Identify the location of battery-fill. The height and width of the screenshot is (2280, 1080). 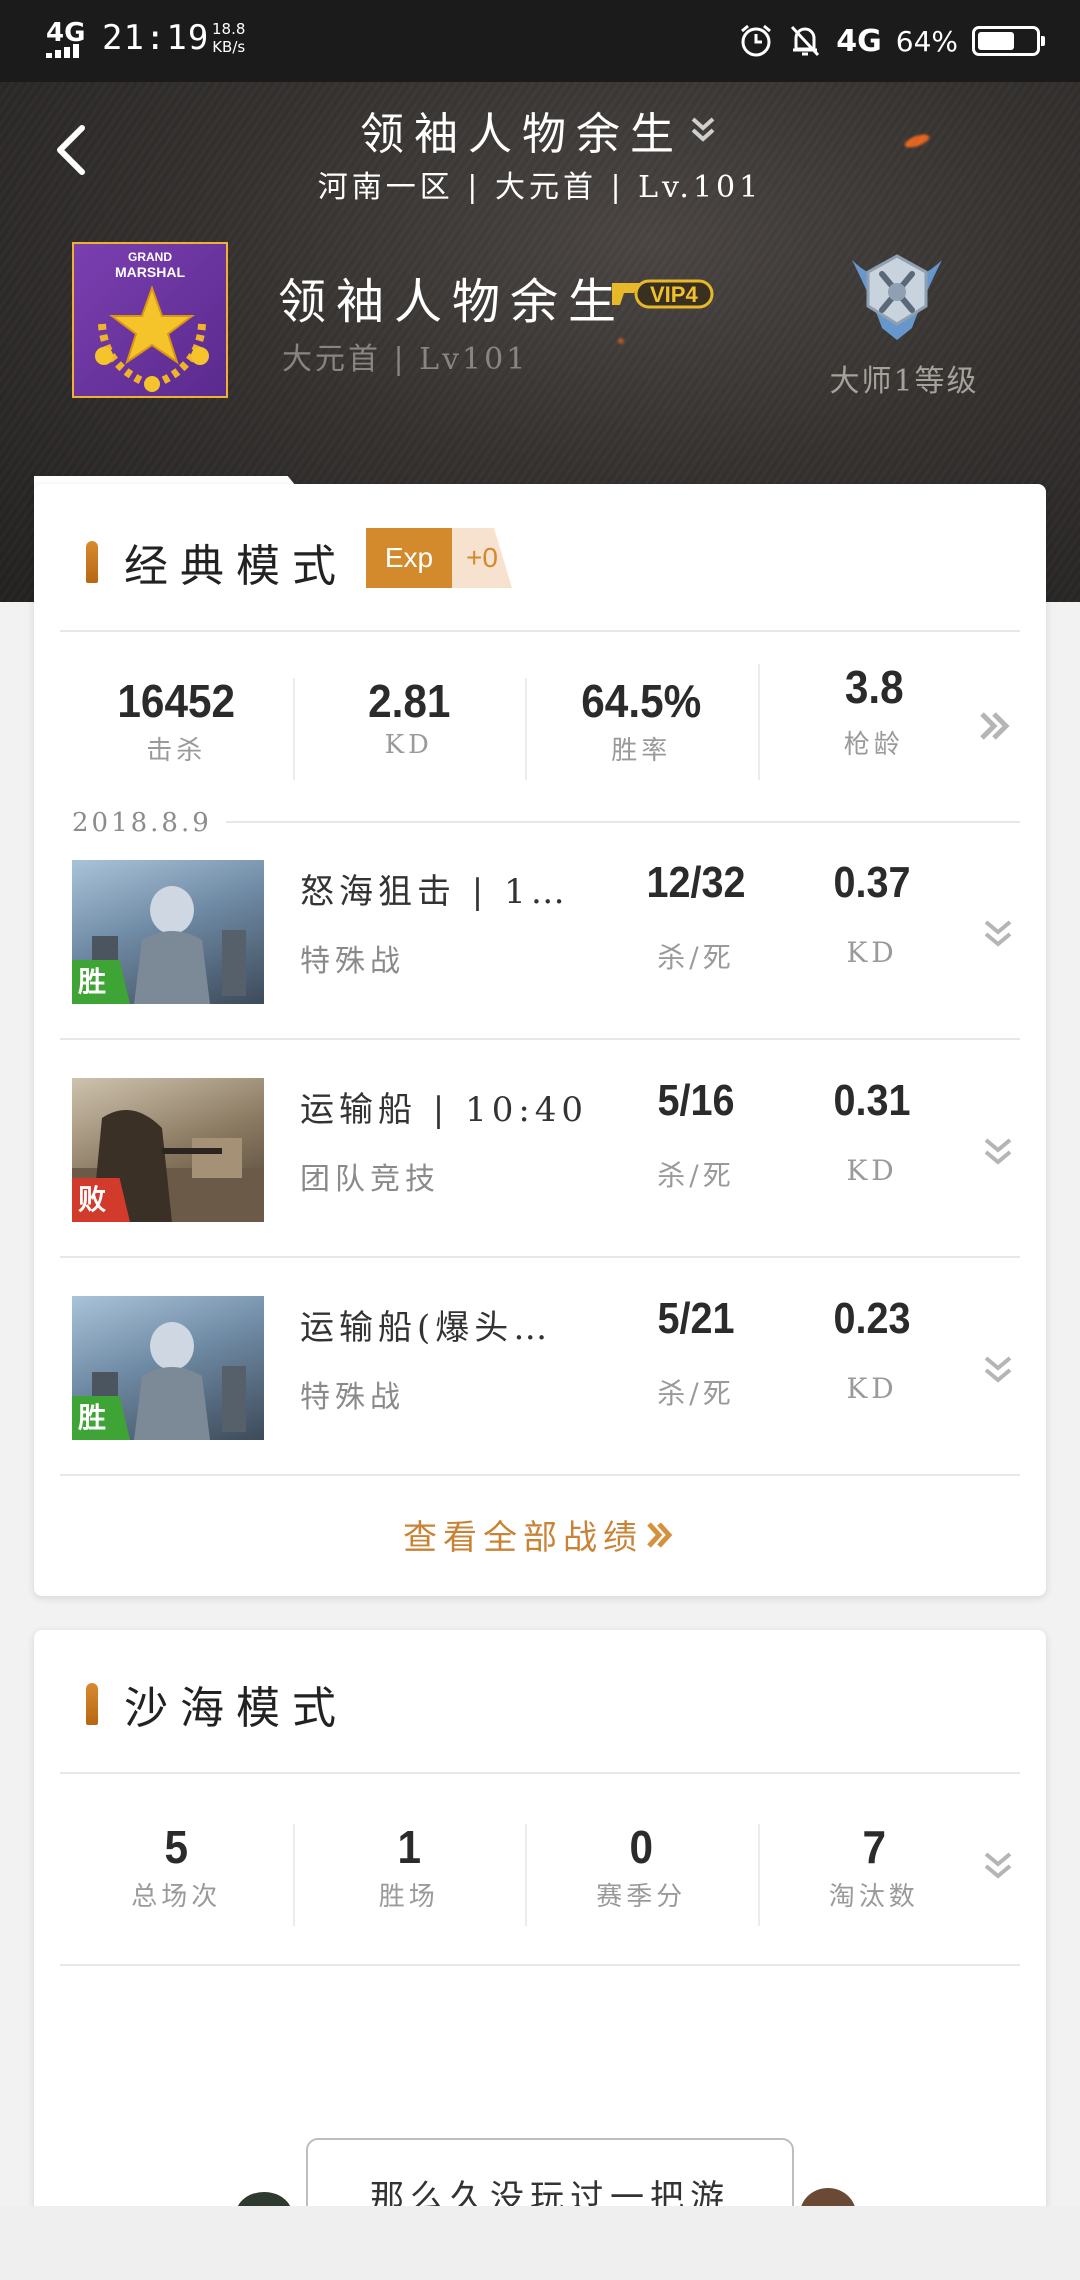
(996, 41).